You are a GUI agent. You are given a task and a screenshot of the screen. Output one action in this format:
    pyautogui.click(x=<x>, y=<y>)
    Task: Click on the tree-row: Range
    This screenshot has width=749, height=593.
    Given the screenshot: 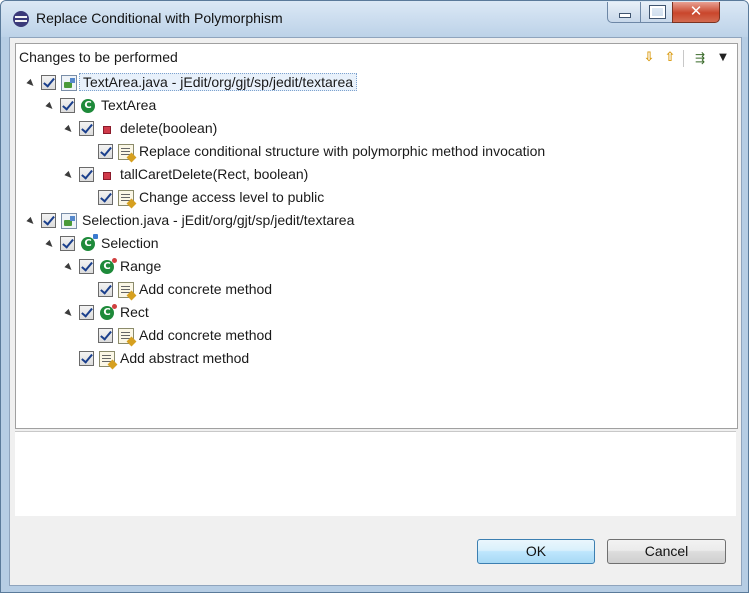 What is the action you would take?
    pyautogui.click(x=376, y=267)
    